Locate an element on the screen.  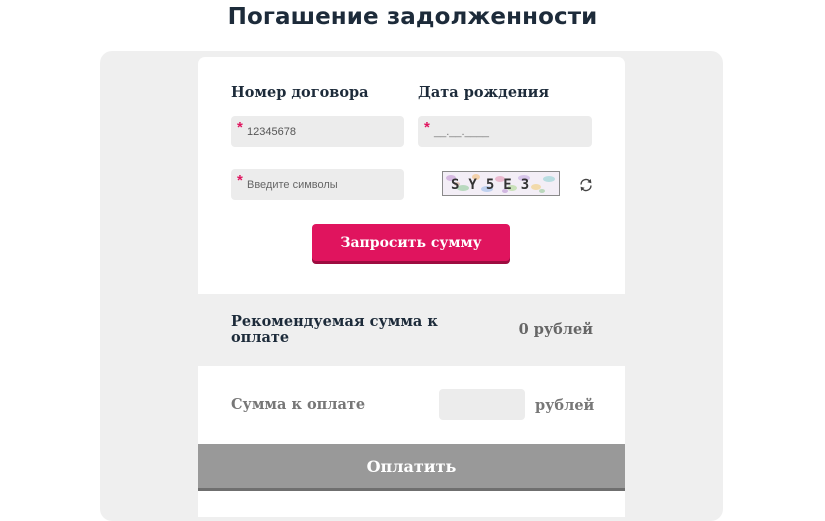
captcha-characters: SY5E3 is located at coordinates (494, 185).